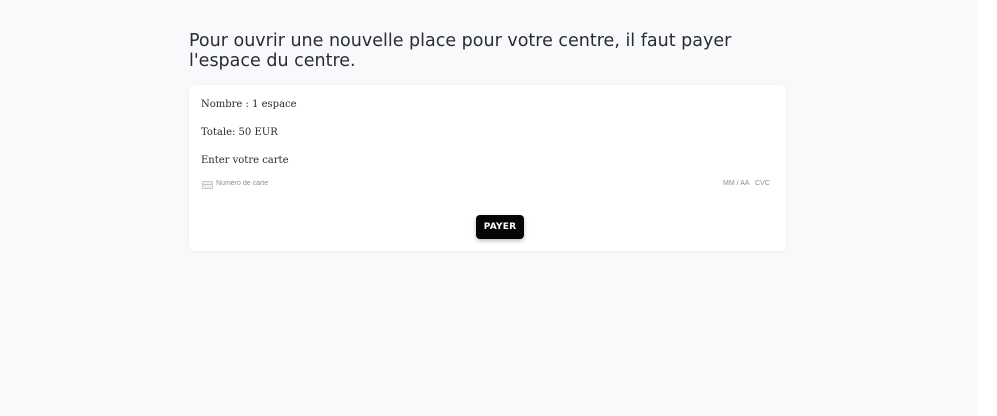  I want to click on card-cvc-input, so click(764, 183).